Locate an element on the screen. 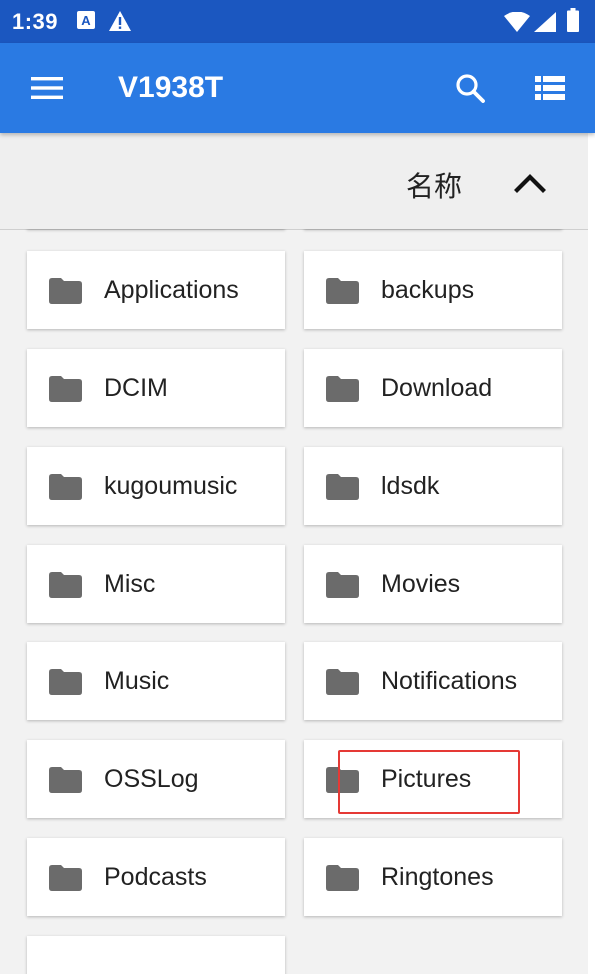  folder-card: Download is located at coordinates (433, 388).